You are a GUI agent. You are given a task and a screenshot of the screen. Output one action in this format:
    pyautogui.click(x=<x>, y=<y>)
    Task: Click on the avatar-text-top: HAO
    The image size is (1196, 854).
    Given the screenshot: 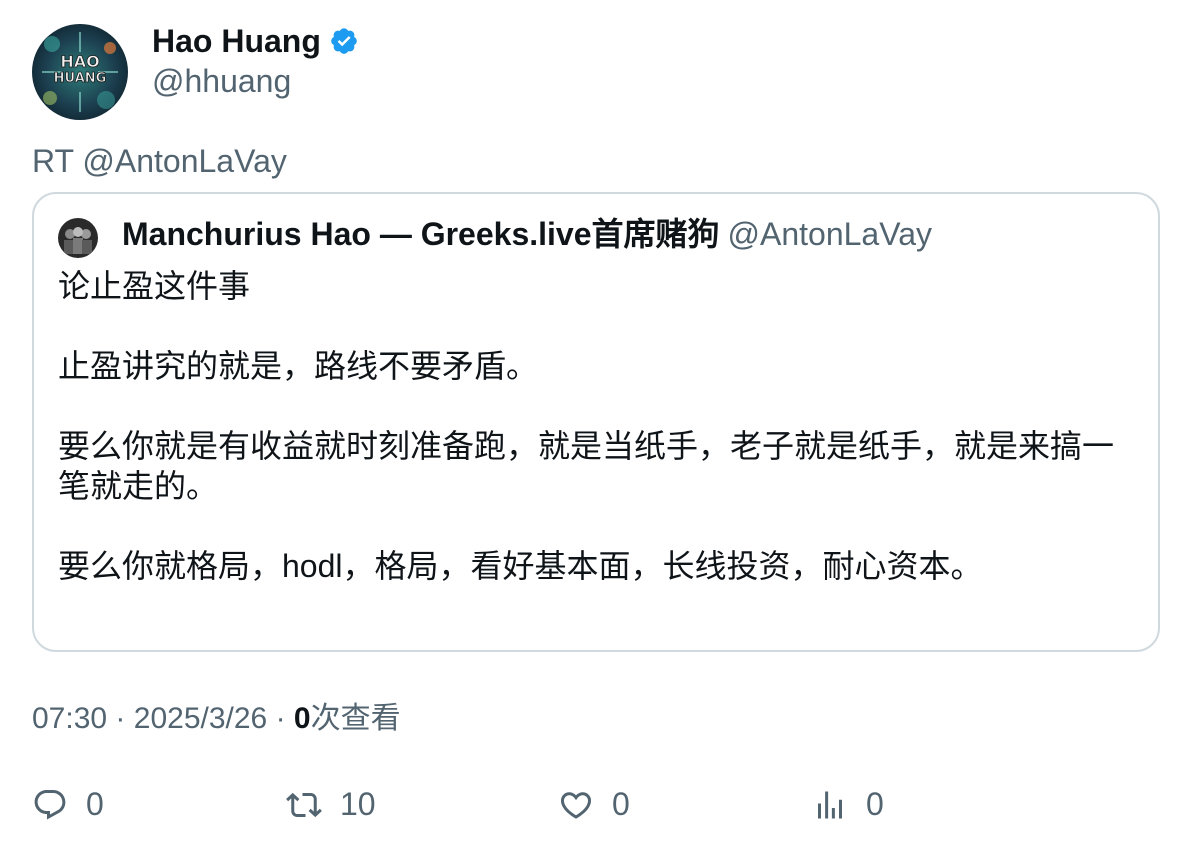 What is the action you would take?
    pyautogui.click(x=79, y=61)
    